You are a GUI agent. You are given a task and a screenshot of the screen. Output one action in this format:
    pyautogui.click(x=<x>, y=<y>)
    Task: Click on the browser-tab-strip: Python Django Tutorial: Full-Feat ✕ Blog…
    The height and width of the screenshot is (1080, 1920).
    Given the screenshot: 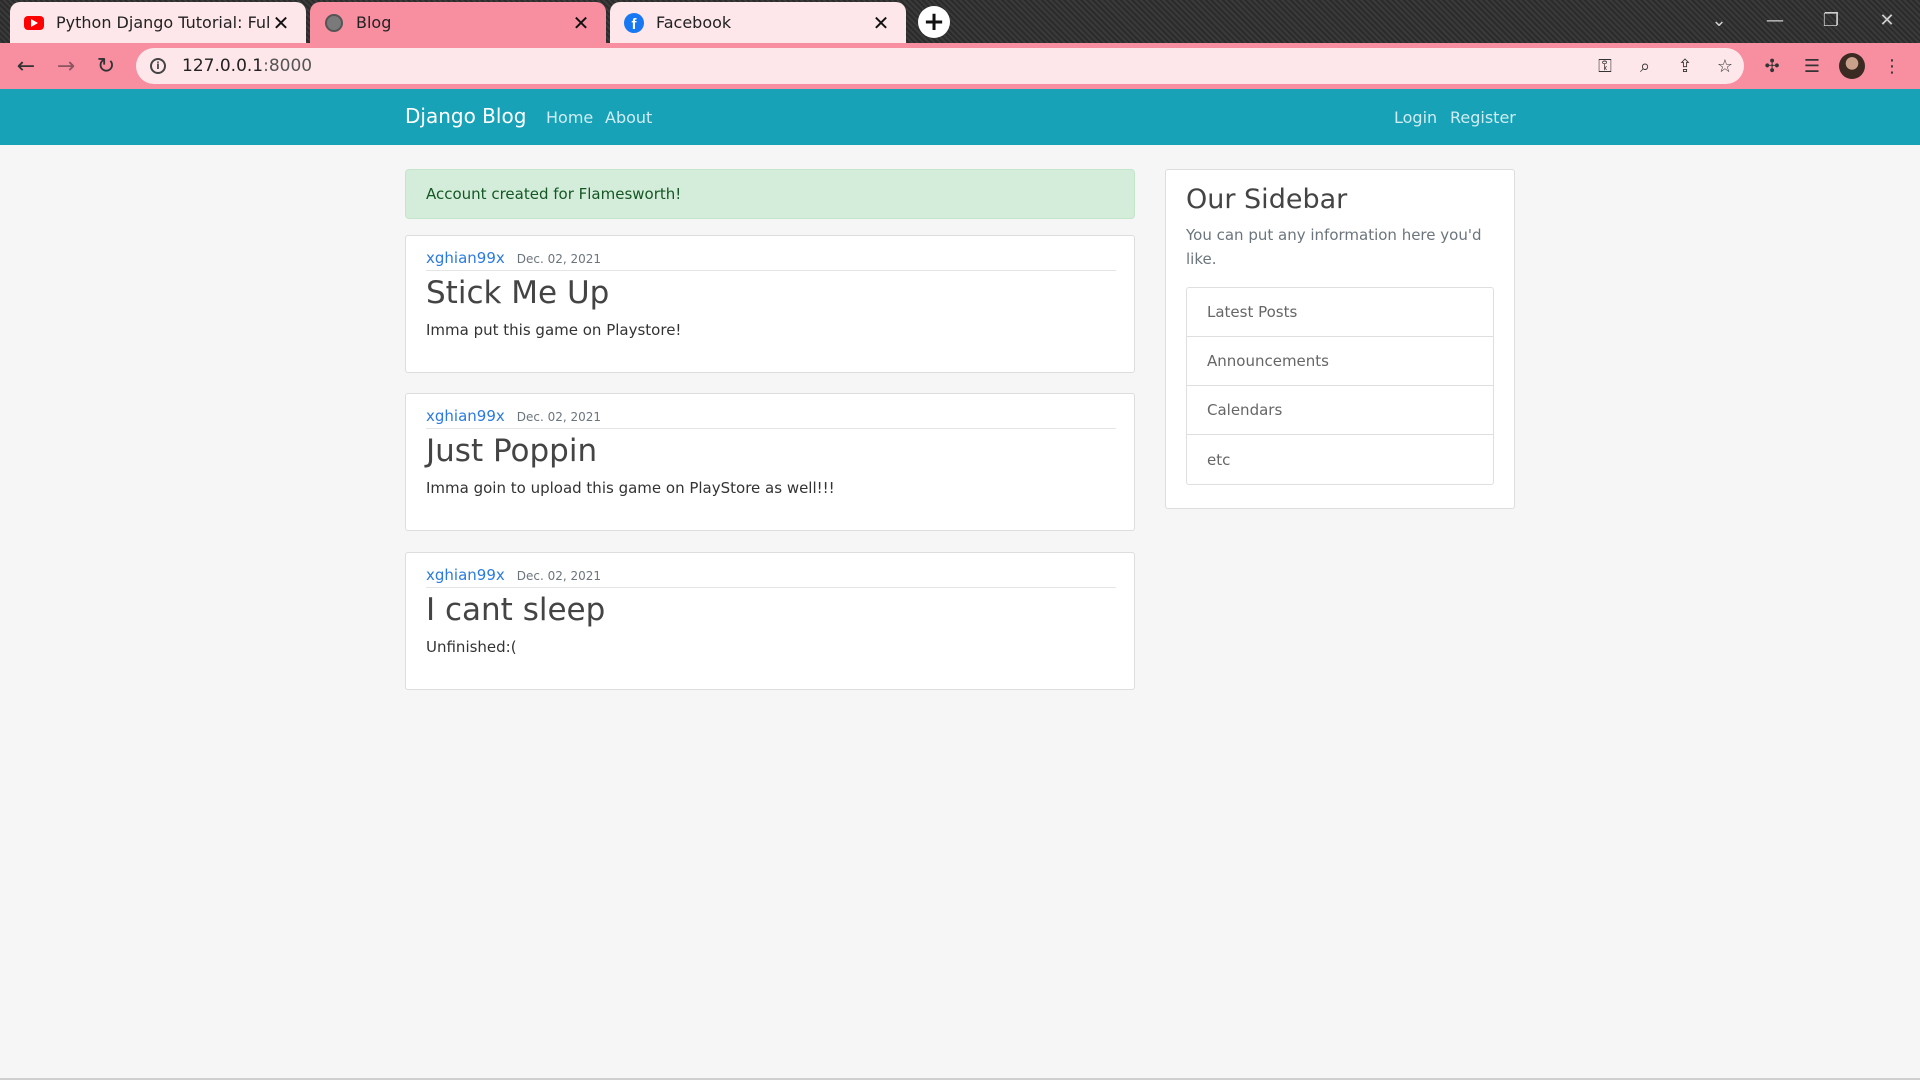 What is the action you would take?
    pyautogui.click(x=960, y=21)
    